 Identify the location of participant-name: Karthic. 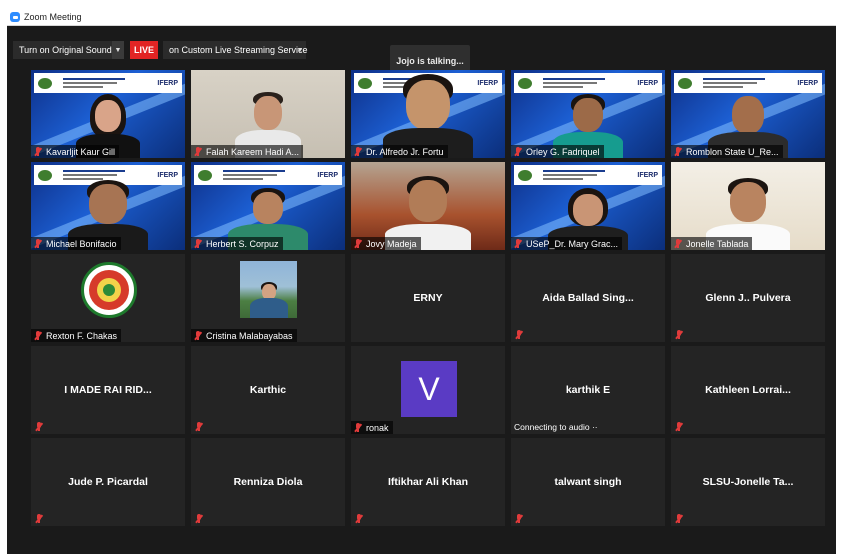
(268, 390).